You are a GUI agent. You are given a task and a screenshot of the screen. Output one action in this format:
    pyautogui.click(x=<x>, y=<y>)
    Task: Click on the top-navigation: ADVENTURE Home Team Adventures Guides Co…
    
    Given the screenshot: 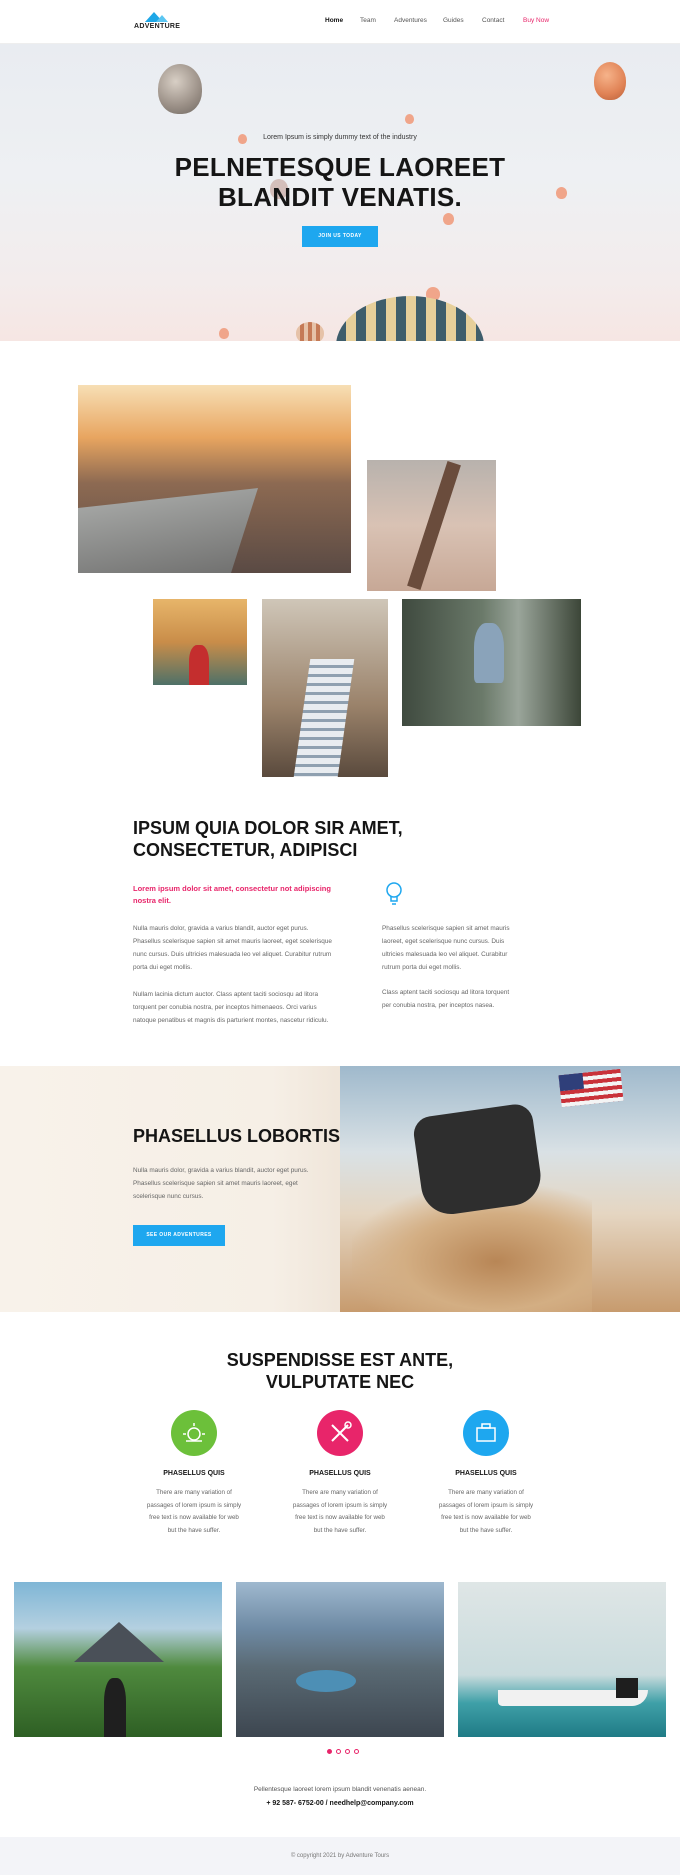 What is the action you would take?
    pyautogui.click(x=340, y=22)
    